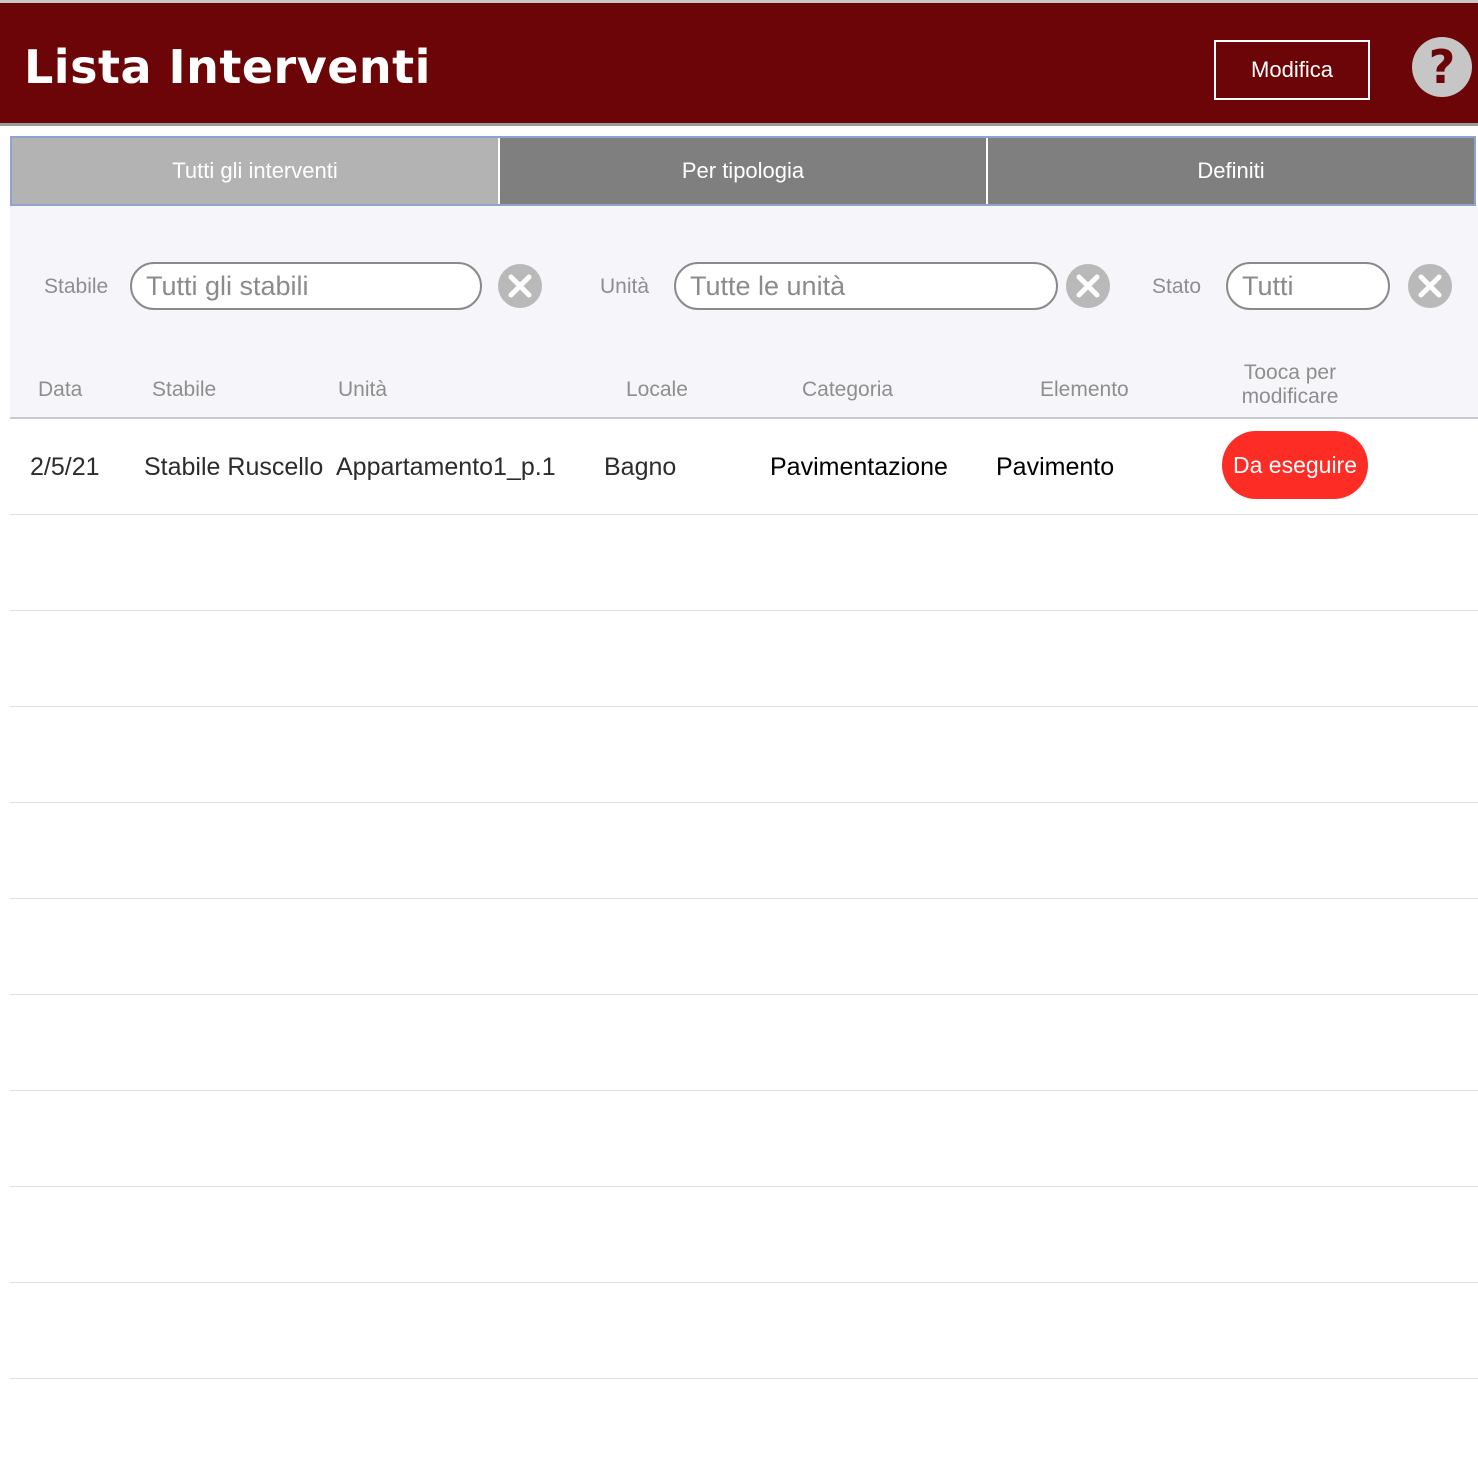 This screenshot has width=1478, height=1460. Describe the element at coordinates (1290, 372) in the screenshot. I see `column-header-action-line1: Tooca per` at that location.